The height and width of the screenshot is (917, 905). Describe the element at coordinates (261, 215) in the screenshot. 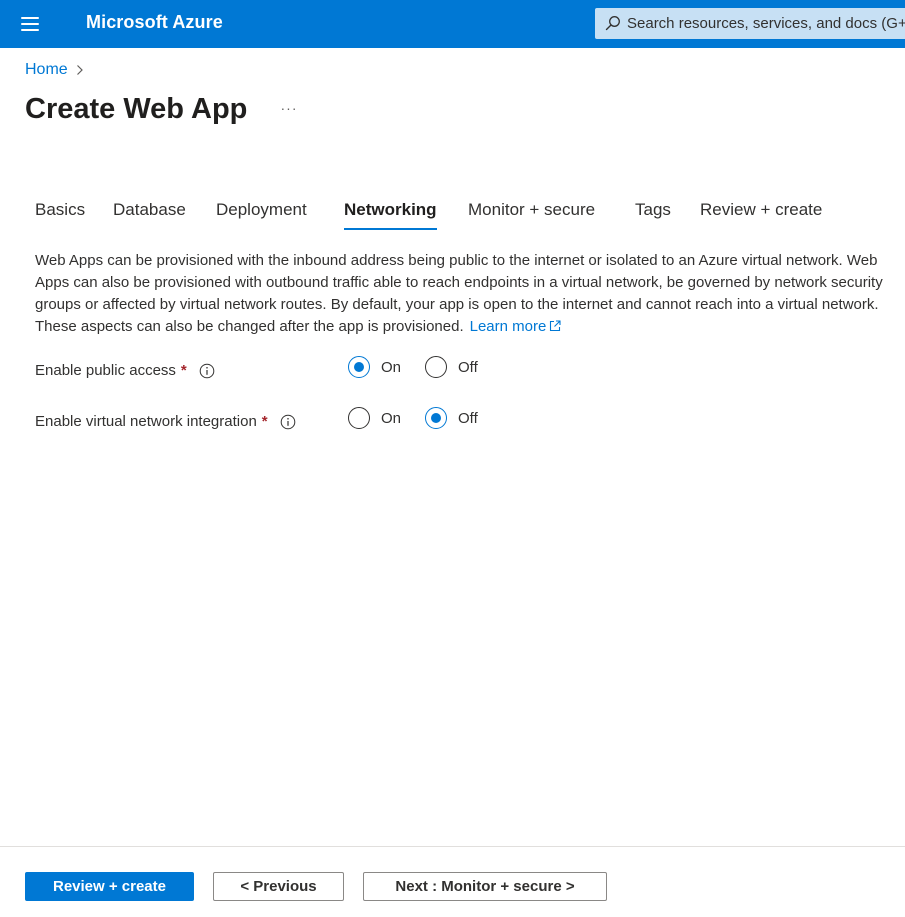

I see `tab-deployment: Deployment` at that location.